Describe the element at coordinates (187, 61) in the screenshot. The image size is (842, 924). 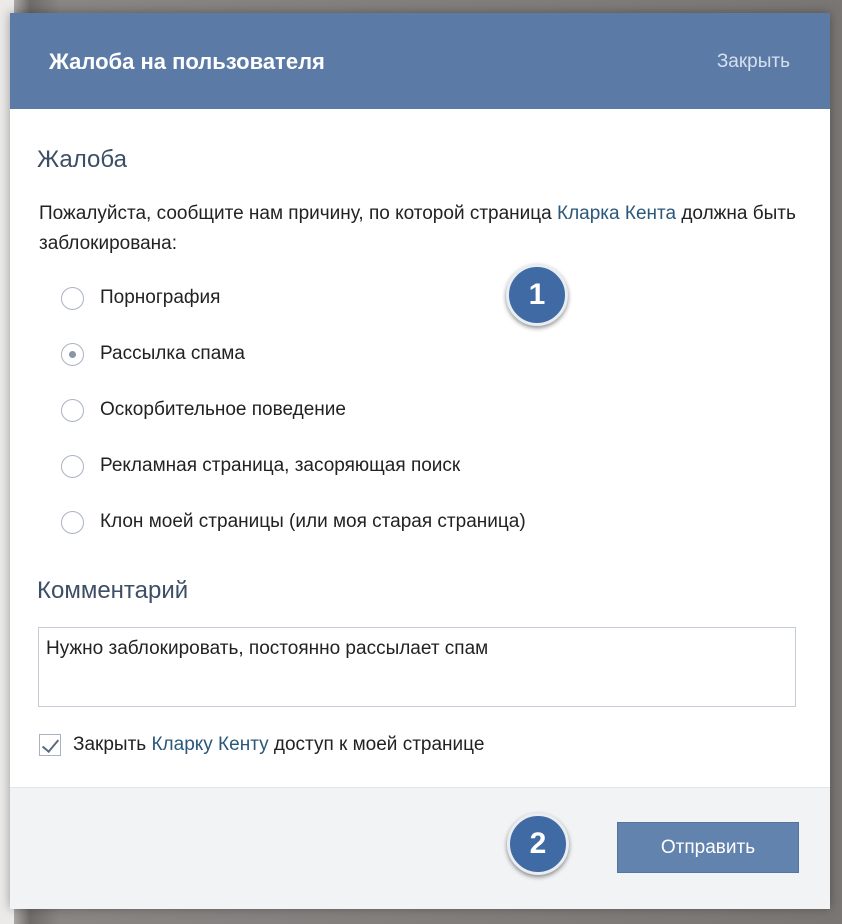
I see `dialog-title: Жалоба на пользователя` at that location.